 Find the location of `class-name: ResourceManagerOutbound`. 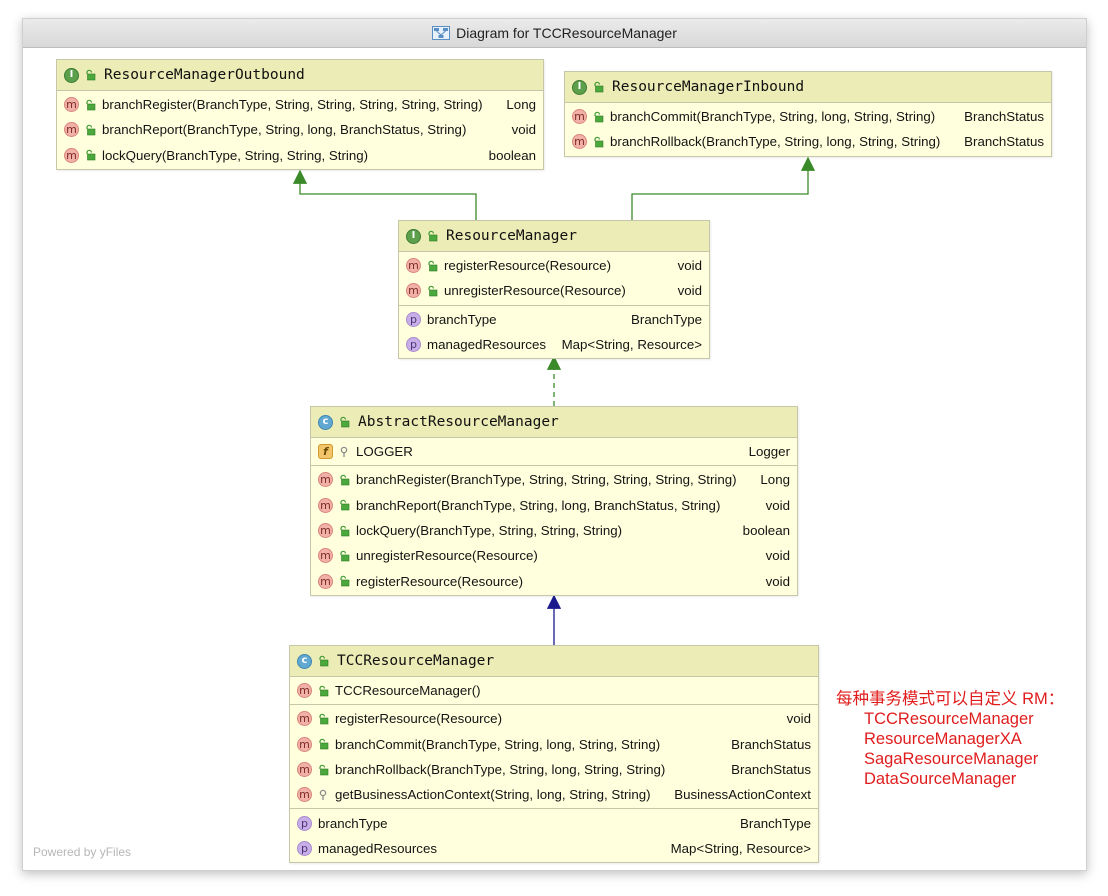

class-name: ResourceManagerOutbound is located at coordinates (204, 75).